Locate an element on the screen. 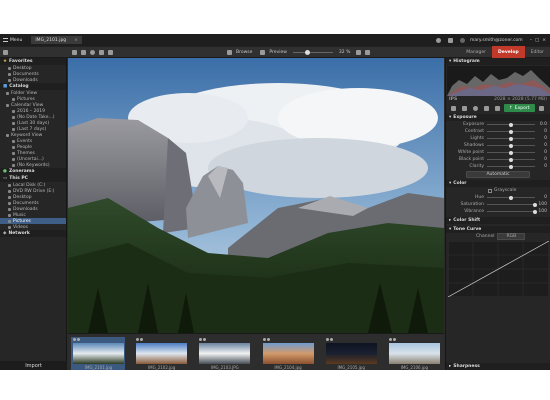 The width and height of the screenshot is (550, 400). new-folder-icon is located at coordinates (110, 52).